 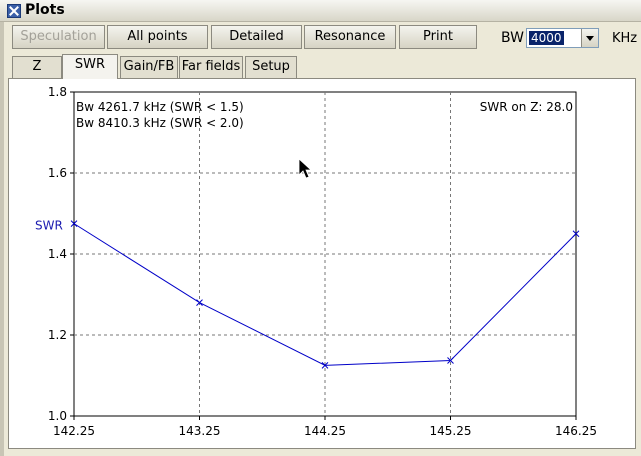 I want to click on detailed-button: Detailed, so click(x=256, y=37).